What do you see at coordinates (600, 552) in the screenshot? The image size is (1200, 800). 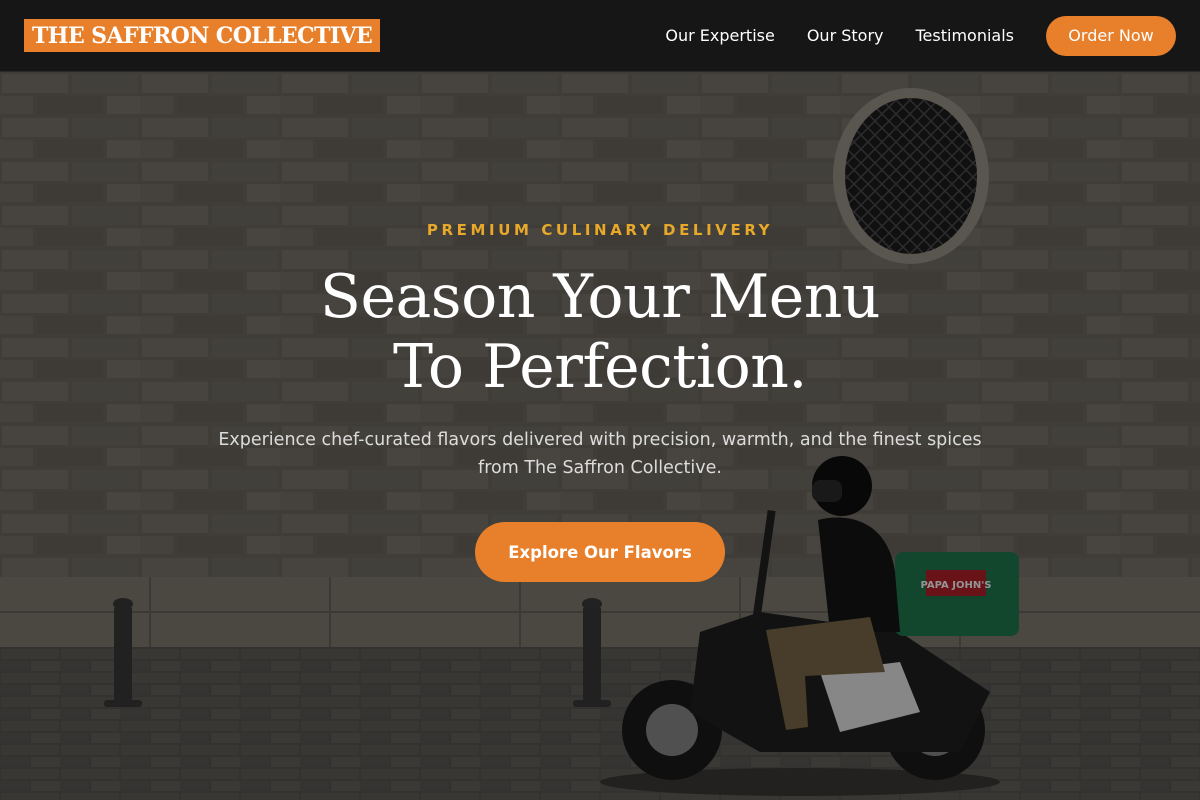 I see `explore-flavors-button: Explore Our Flavors` at bounding box center [600, 552].